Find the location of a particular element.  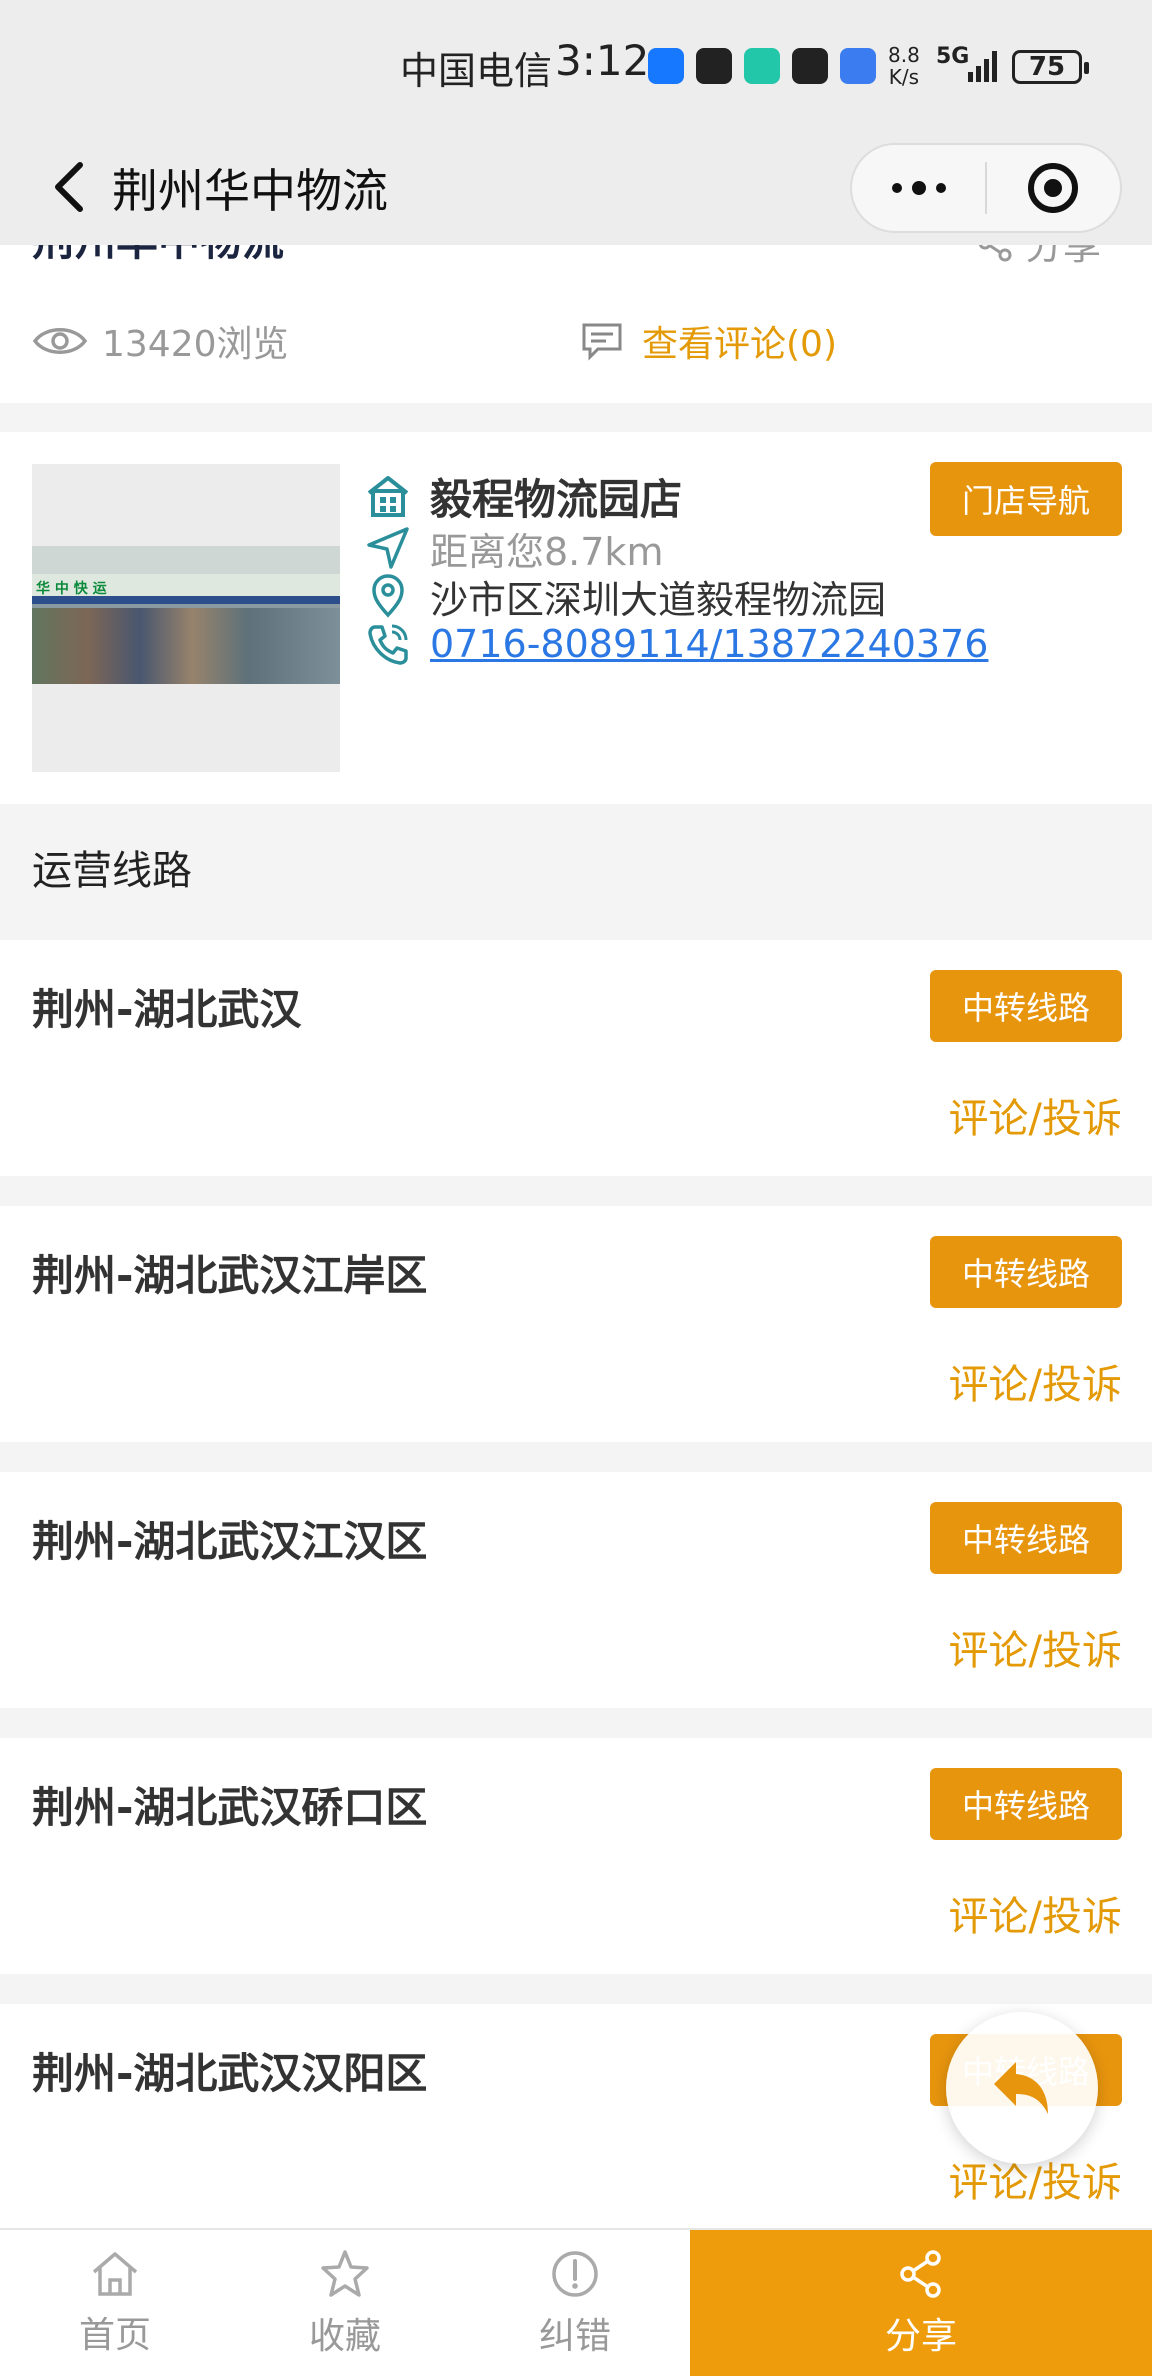

bottom-tab-bar: 首页 收藏 纠错 分享 is located at coordinates (576, 2302).